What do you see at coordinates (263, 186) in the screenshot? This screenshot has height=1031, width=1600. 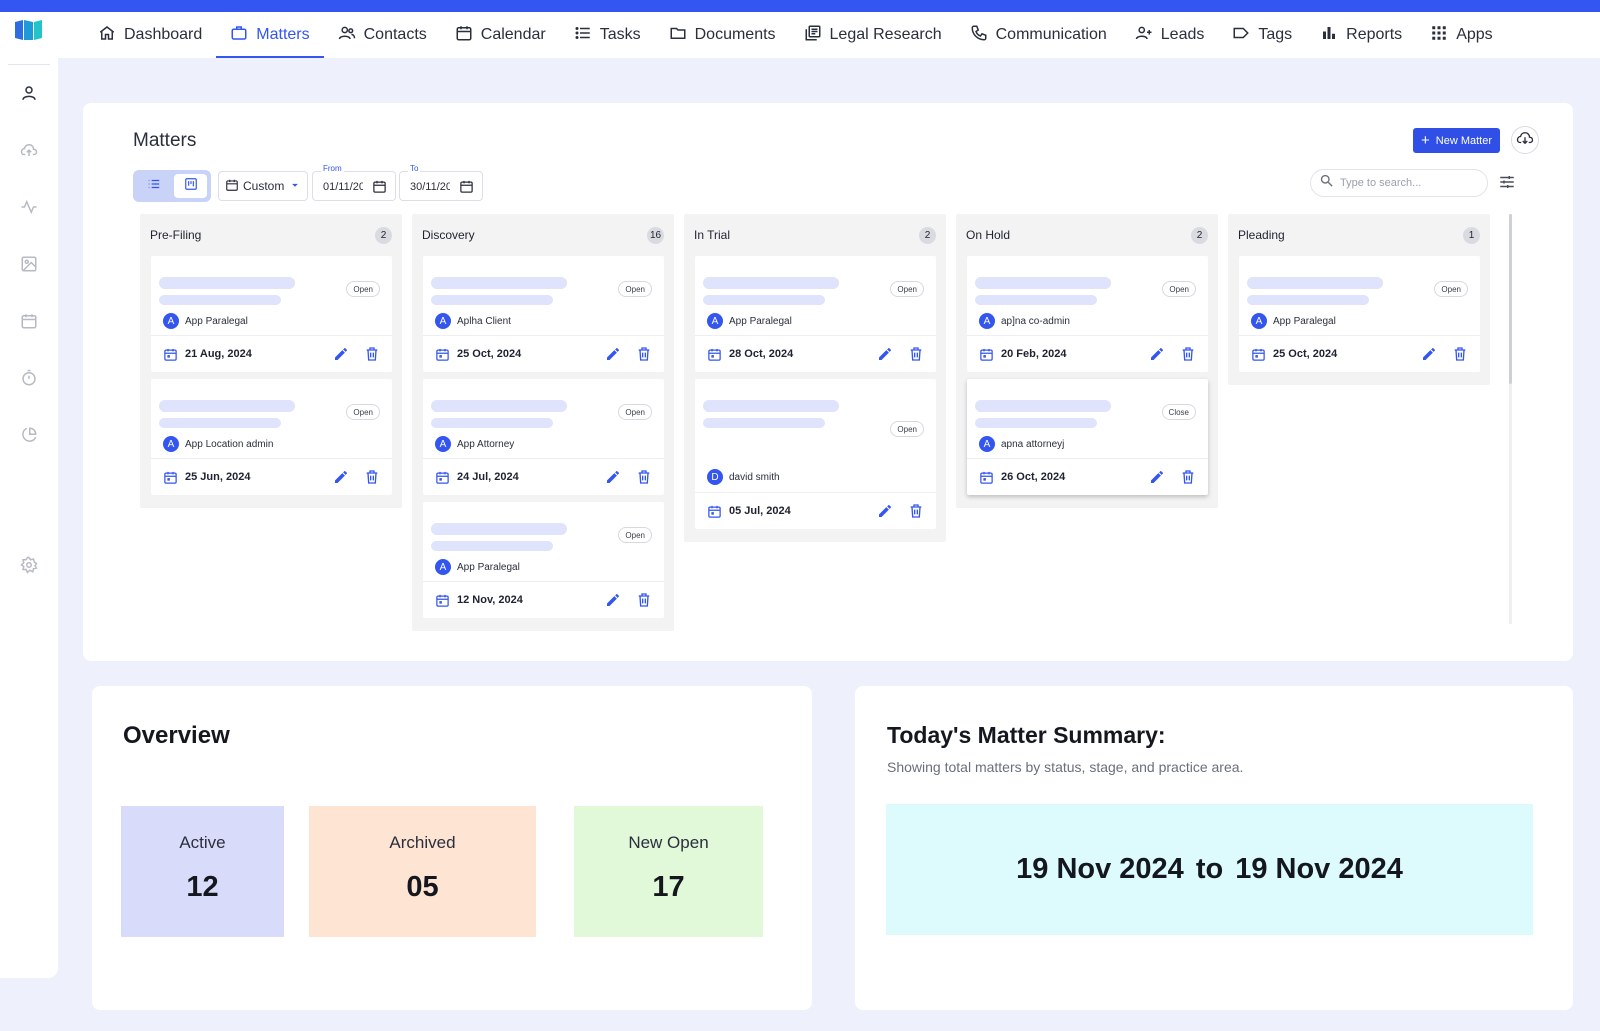 I see `date-range-select: Custom` at bounding box center [263, 186].